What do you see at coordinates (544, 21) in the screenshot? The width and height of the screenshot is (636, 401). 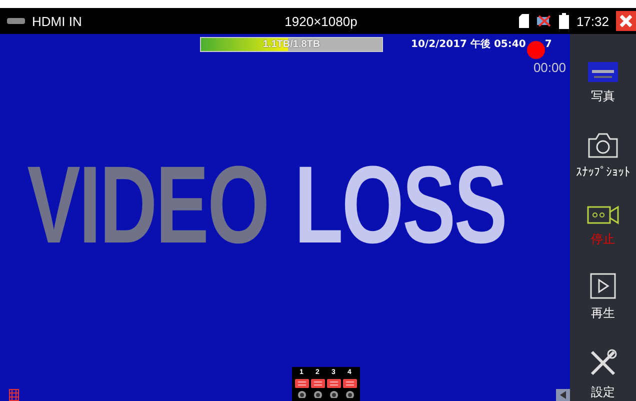 I see `network-error-icon` at bounding box center [544, 21].